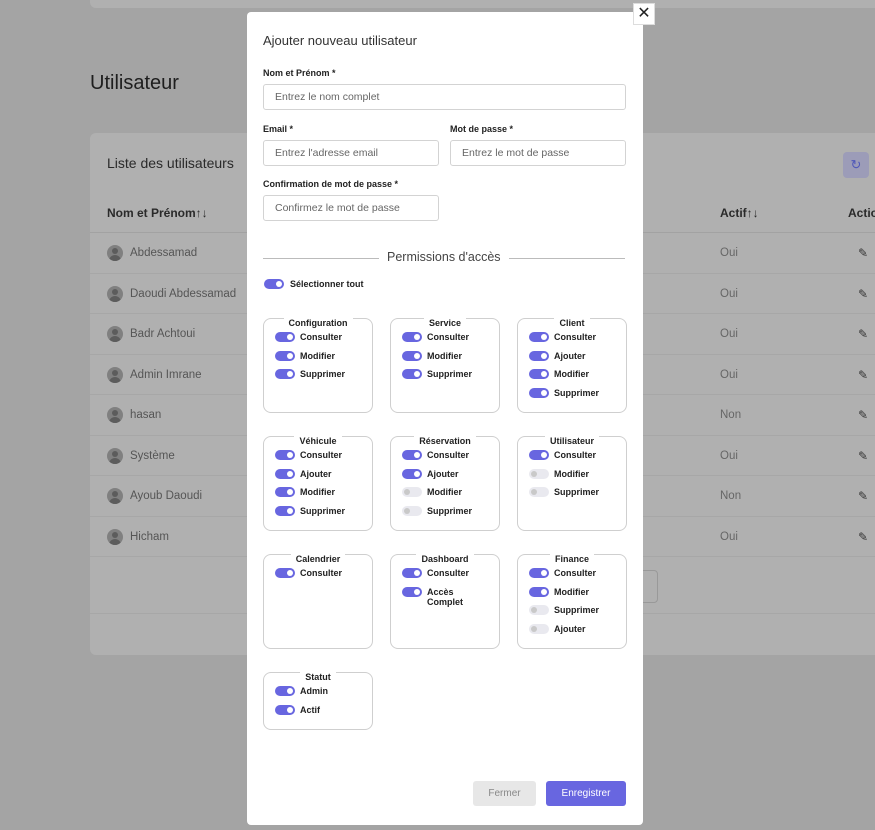  Describe the element at coordinates (572, 323) in the screenshot. I see `group-title: Client` at that location.